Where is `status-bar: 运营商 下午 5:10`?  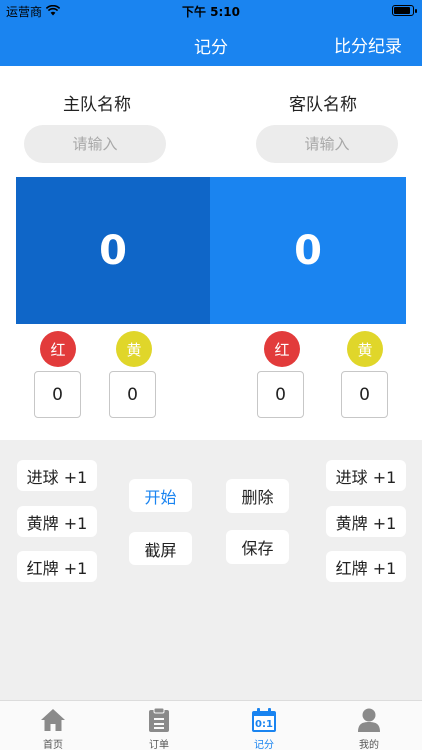 status-bar: 运营商 下午 5:10 is located at coordinates (211, 11).